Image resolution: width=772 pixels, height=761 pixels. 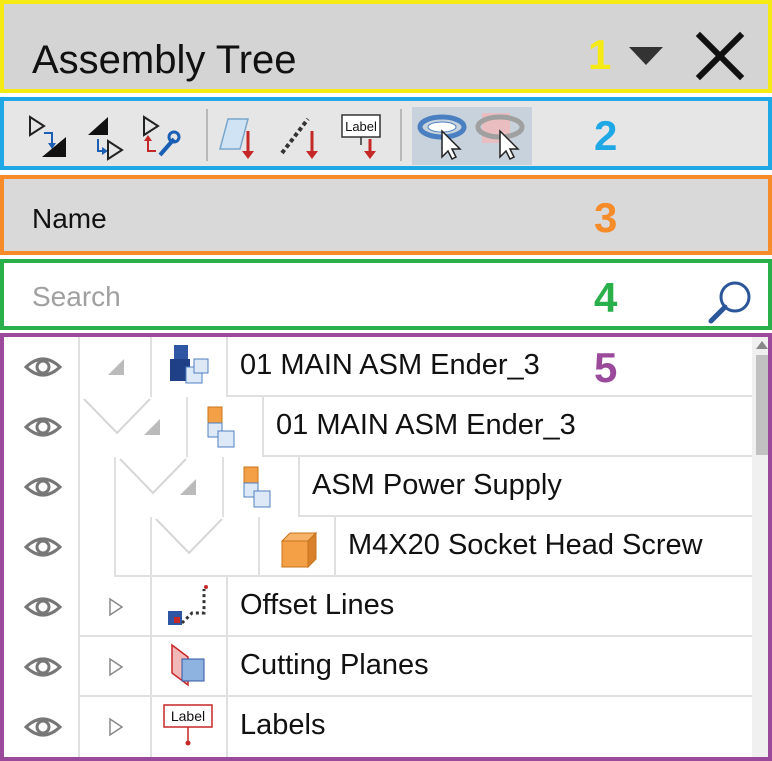 What do you see at coordinates (386, 294) in the screenshot?
I see `search-bar: Search 4` at bounding box center [386, 294].